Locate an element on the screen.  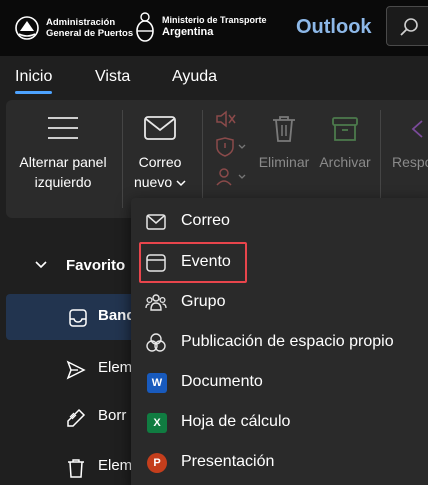
ministry-logo: Ministerio de Transporte Argentina is located at coordinates (200, 27).